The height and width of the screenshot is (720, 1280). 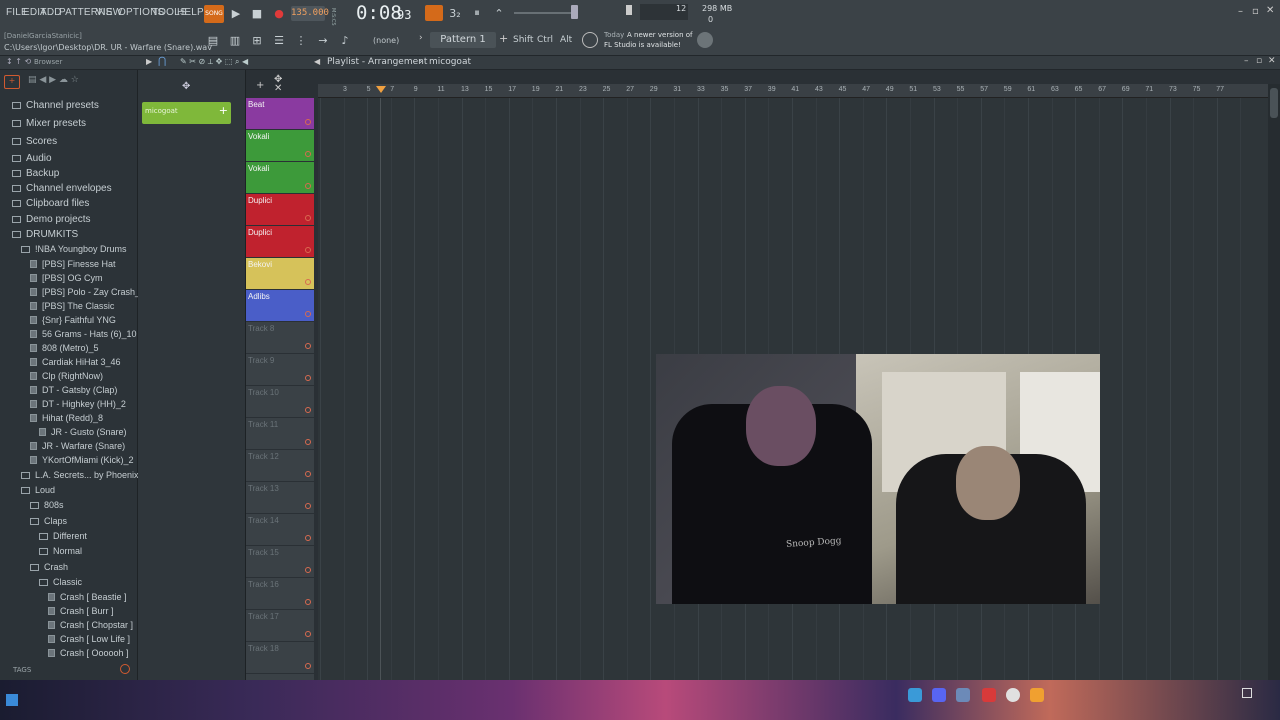 What do you see at coordinates (434, 13) in the screenshot?
I see `pattern-song-toggle` at bounding box center [434, 13].